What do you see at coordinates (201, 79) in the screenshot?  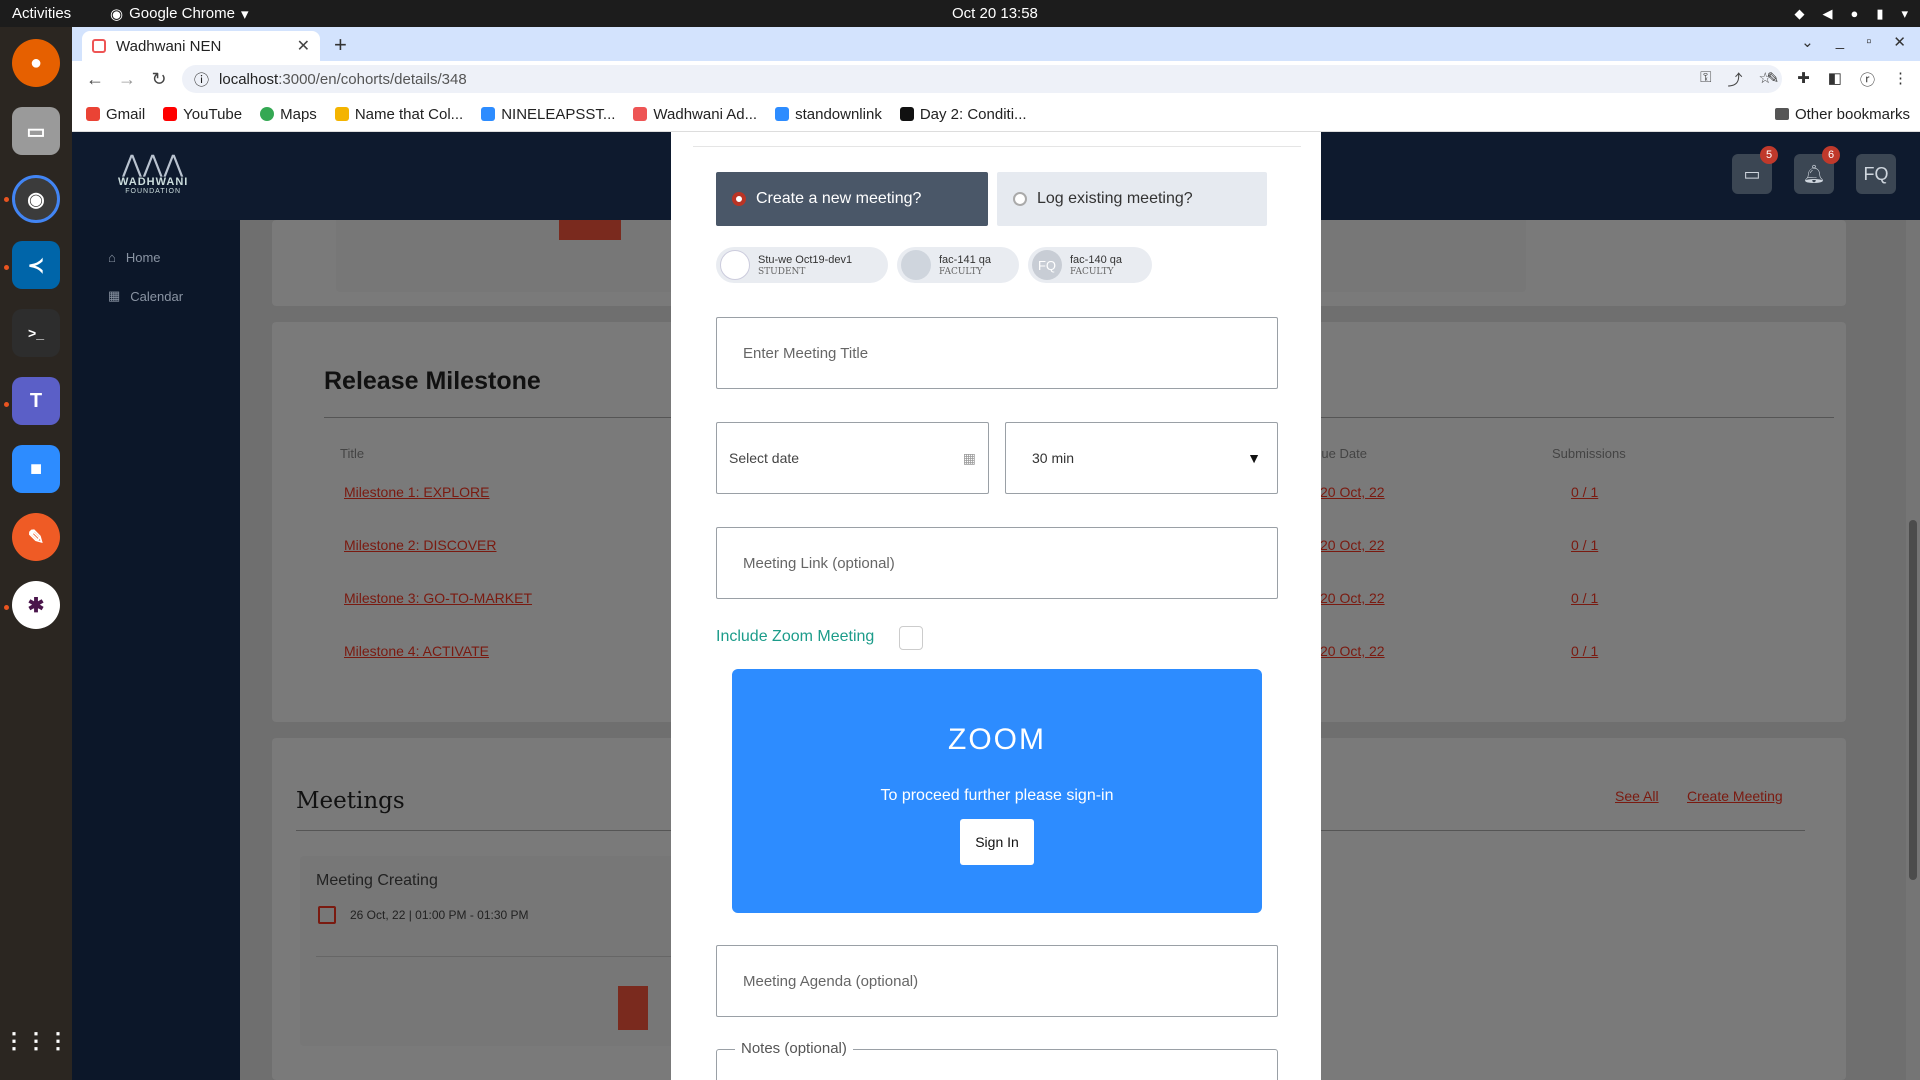 I see `site-info-icon: ⓘ` at bounding box center [201, 79].